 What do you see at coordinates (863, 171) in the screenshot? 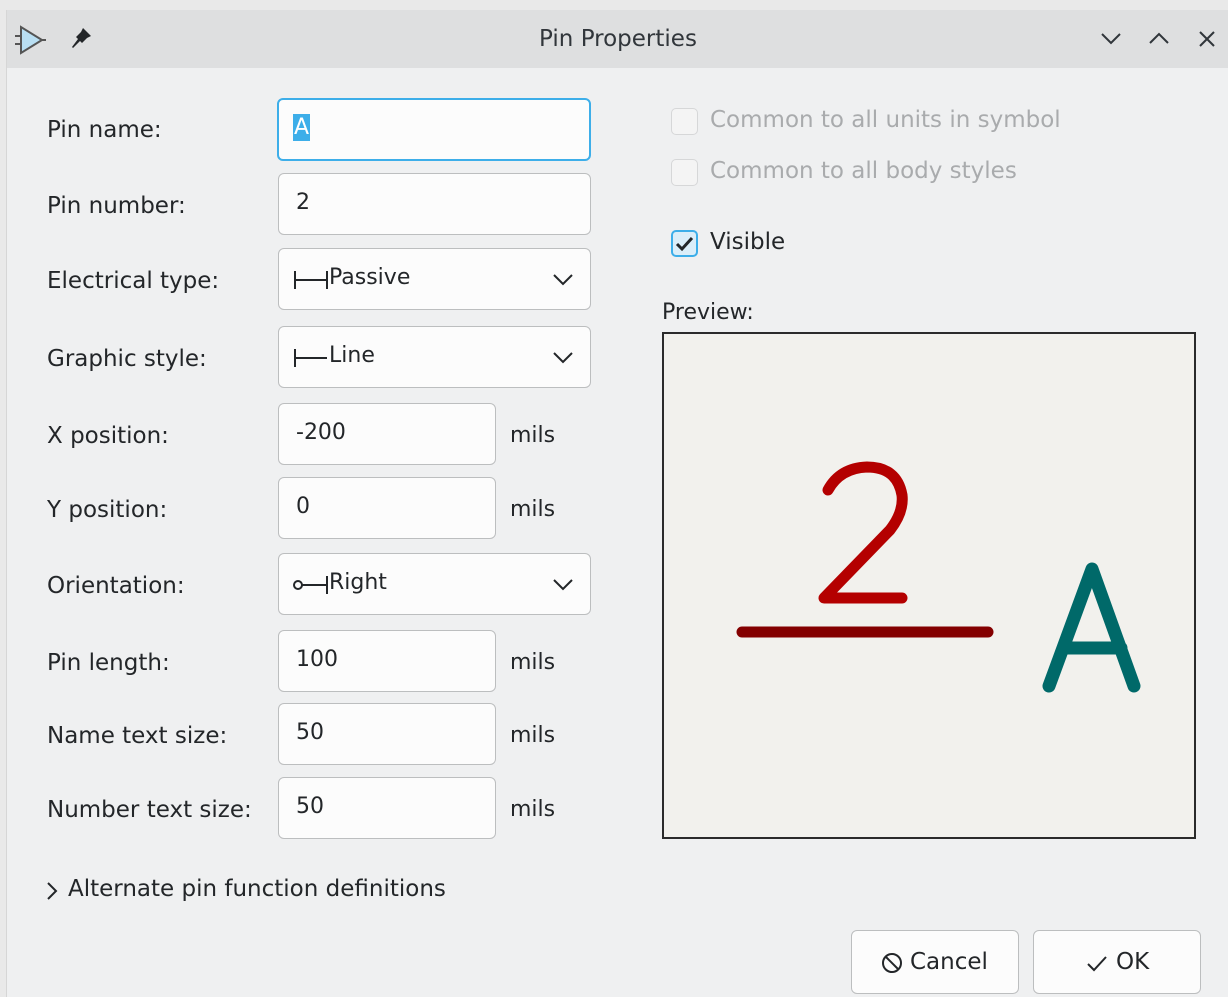
I see `common-body-label: Common to all body styles` at bounding box center [863, 171].